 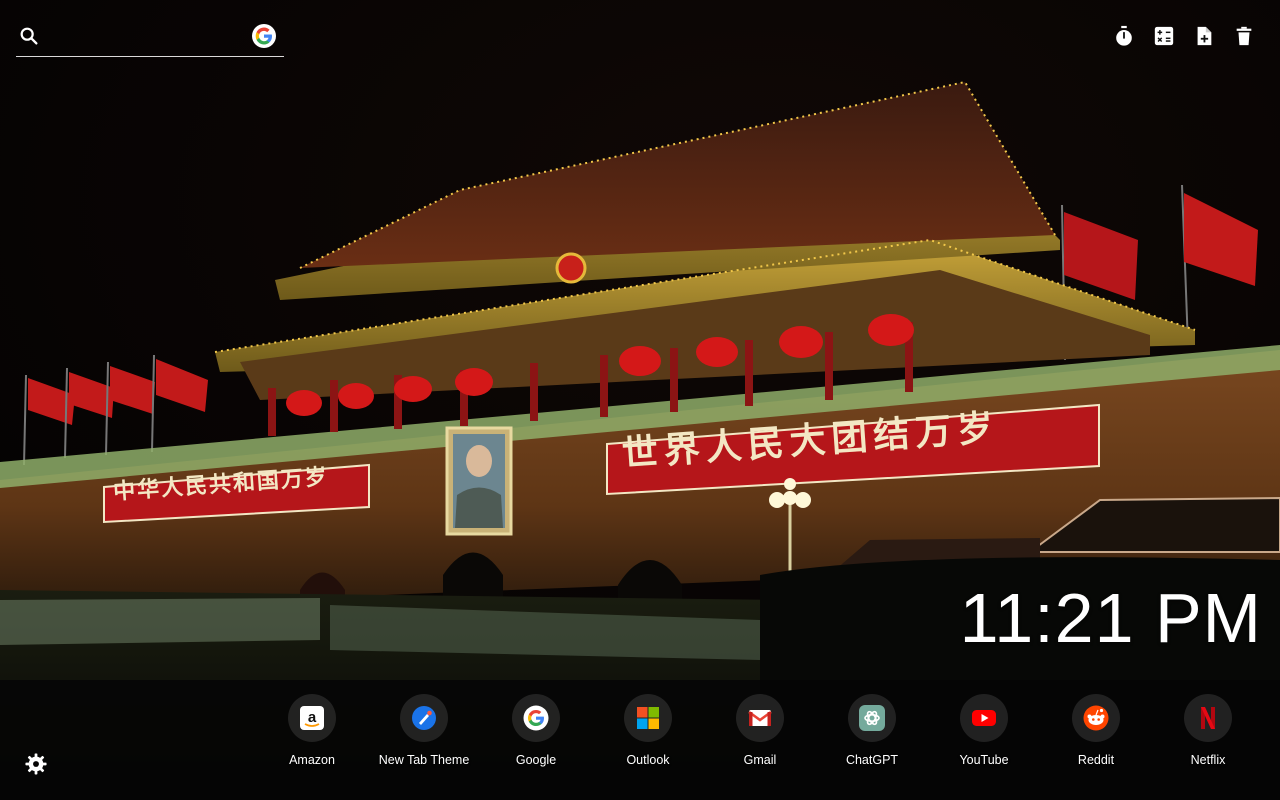 What do you see at coordinates (1208, 760) in the screenshot?
I see `shortcut-label: Netflix` at bounding box center [1208, 760].